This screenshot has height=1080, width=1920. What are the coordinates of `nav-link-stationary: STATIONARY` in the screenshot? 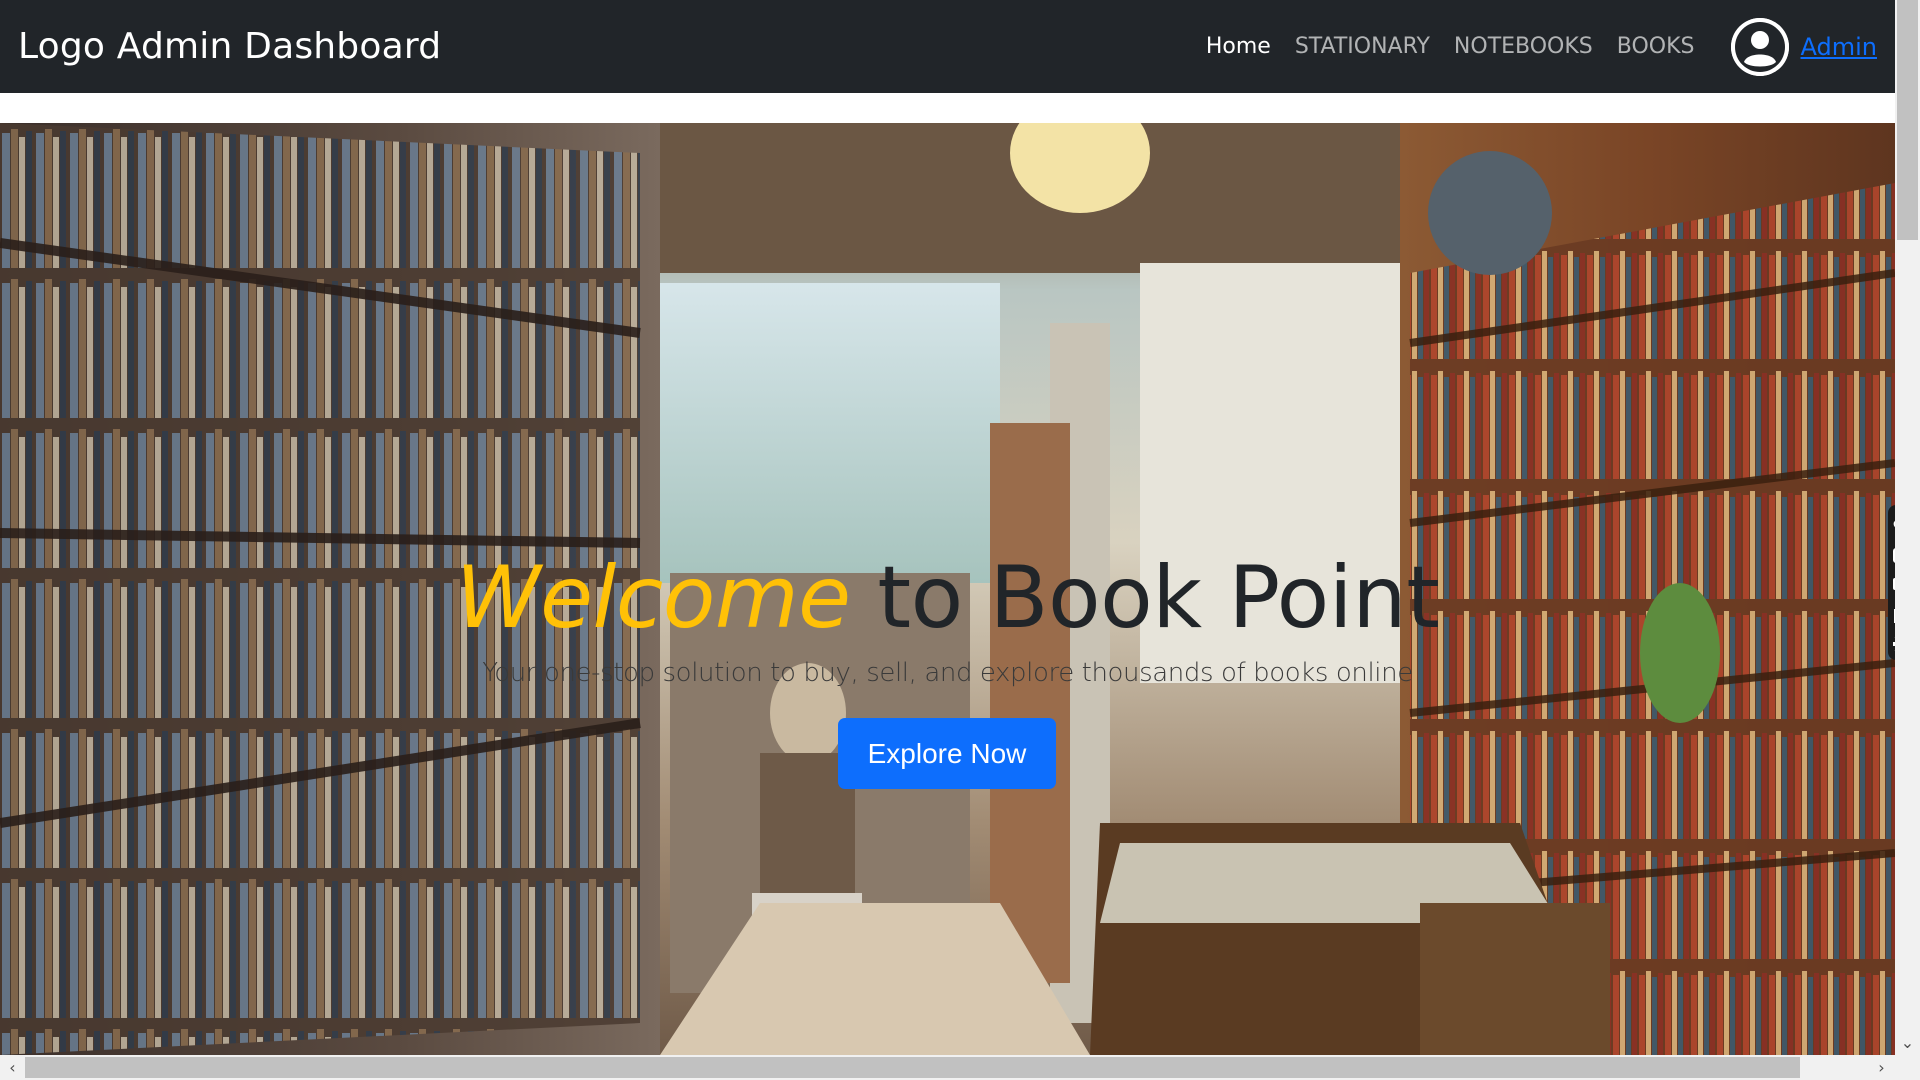 It's located at (1362, 46).